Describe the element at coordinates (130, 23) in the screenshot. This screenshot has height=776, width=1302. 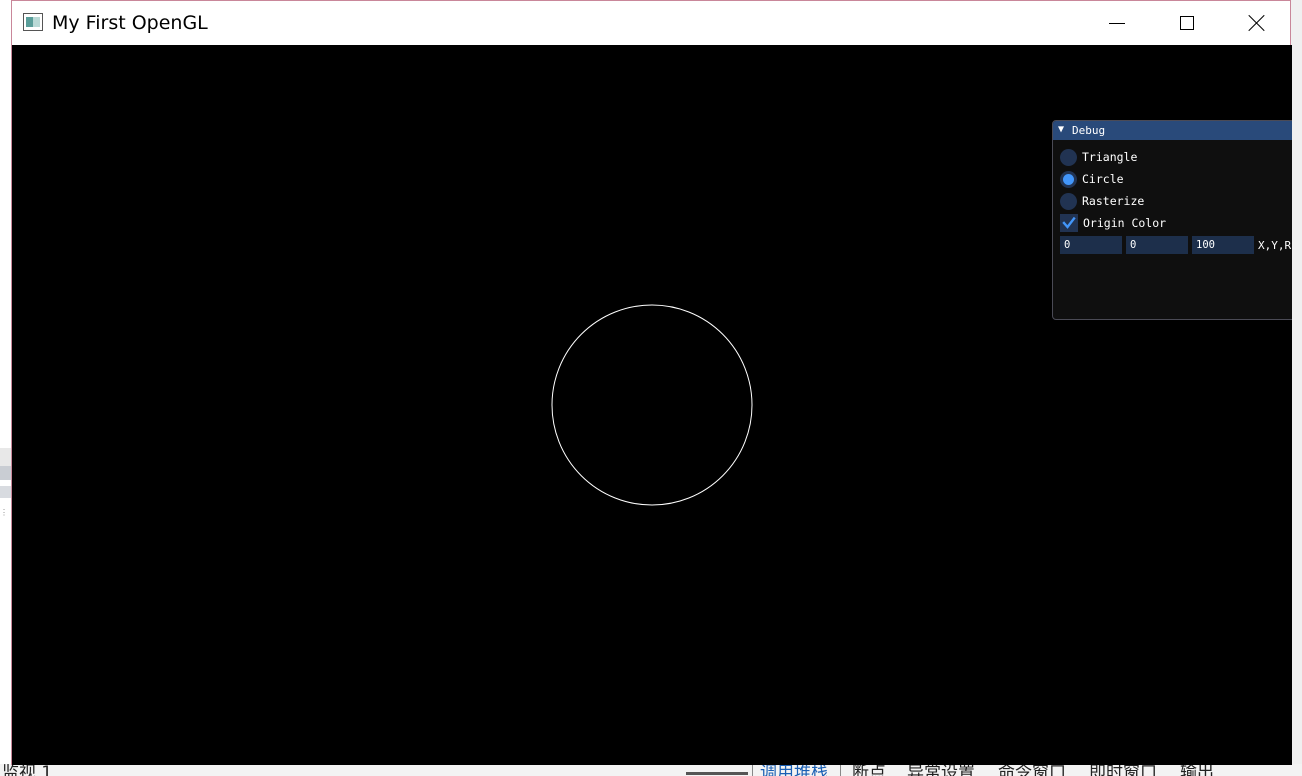
I see `window-title: My First OpenGL` at that location.